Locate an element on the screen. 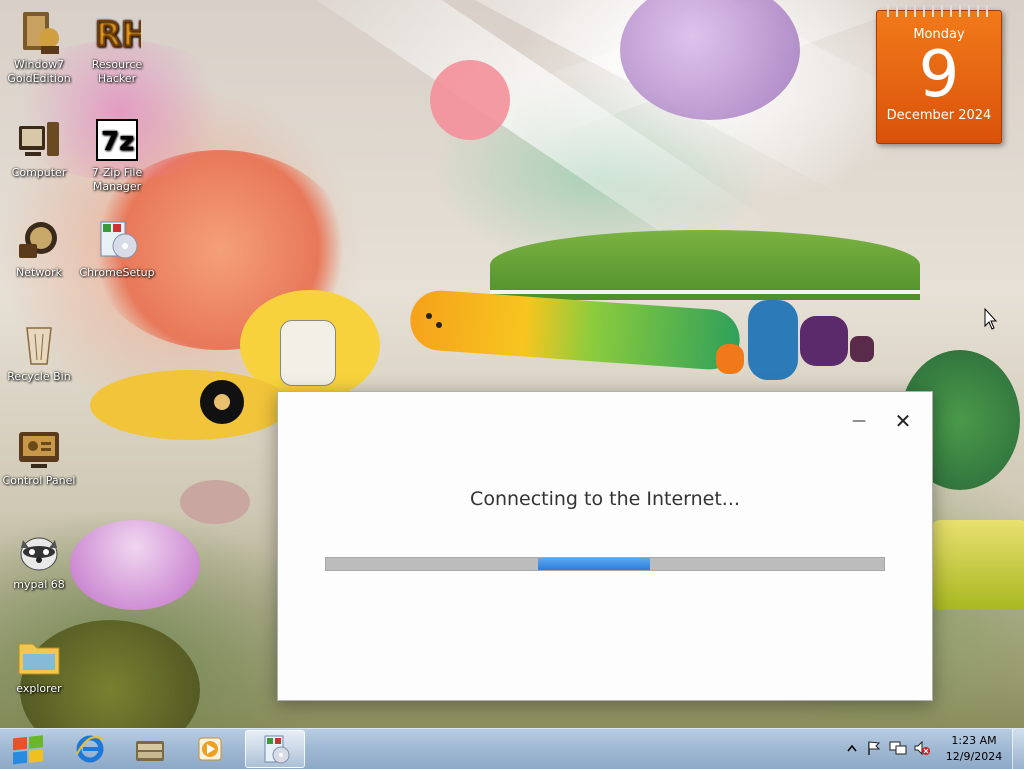  desktop-icon-label: Control Panel is located at coordinates (39, 480).